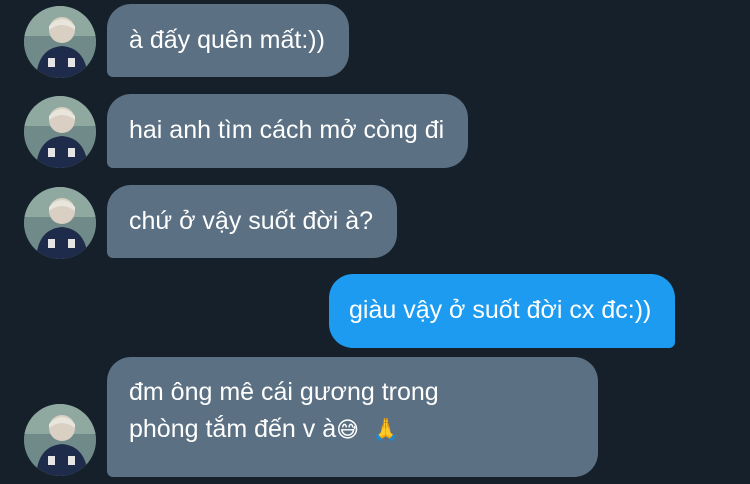 The image size is (750, 484). I want to click on message-text: phòng tắm đến v à, so click(233, 429).